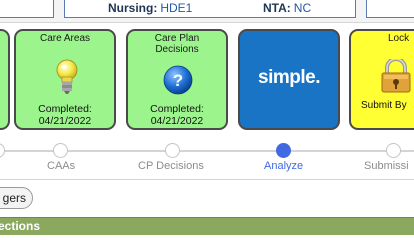 The image size is (414, 240). I want to click on tile-lock-subtitle: Submit By, so click(384, 105).